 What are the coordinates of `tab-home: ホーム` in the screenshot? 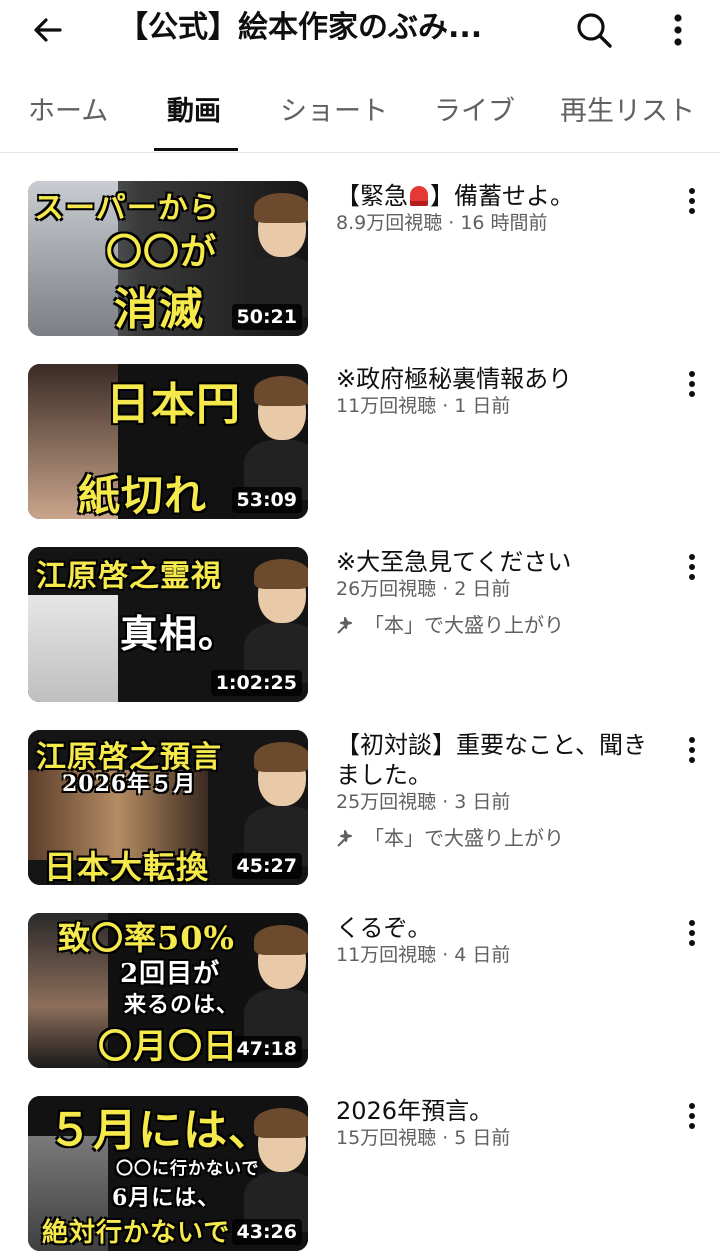 It's located at (68, 112).